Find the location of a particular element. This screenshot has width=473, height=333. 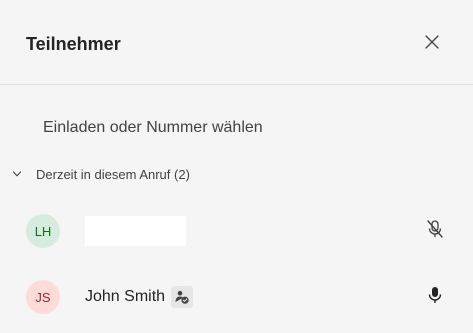

avatar: JS is located at coordinates (43, 297).